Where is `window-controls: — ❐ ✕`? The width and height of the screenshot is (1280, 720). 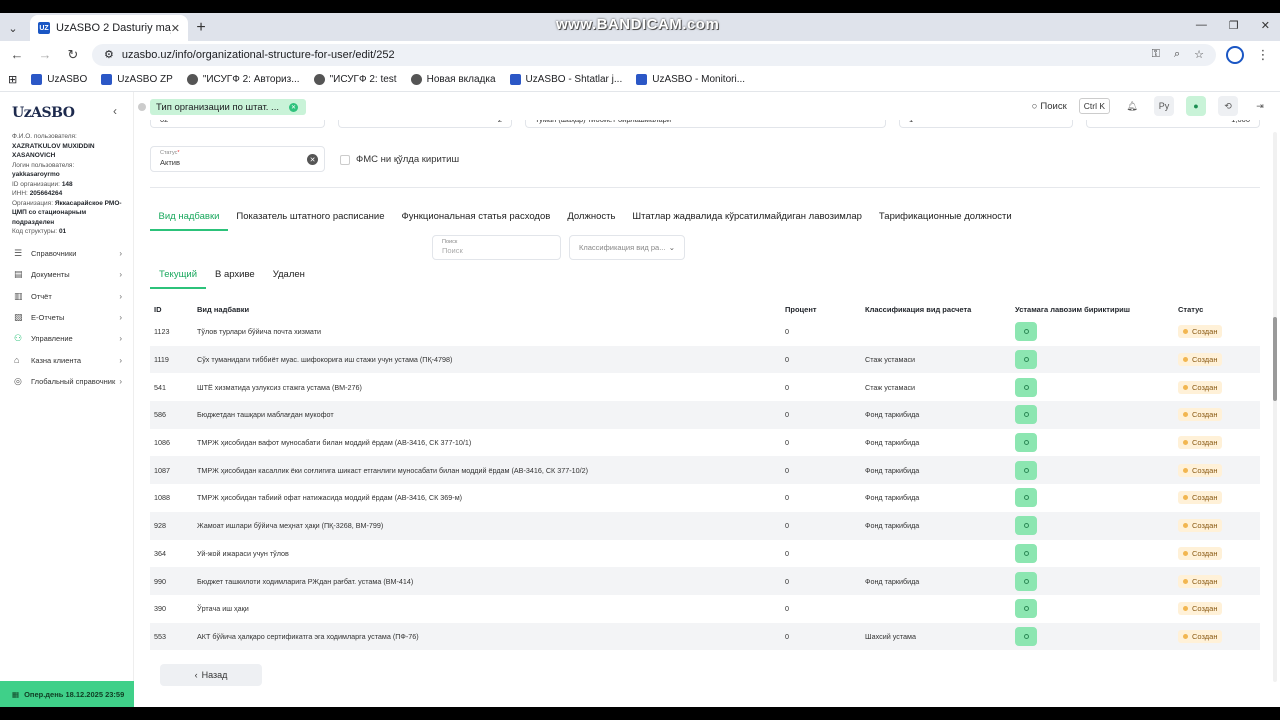 window-controls: — ❐ ✕ is located at coordinates (1233, 25).